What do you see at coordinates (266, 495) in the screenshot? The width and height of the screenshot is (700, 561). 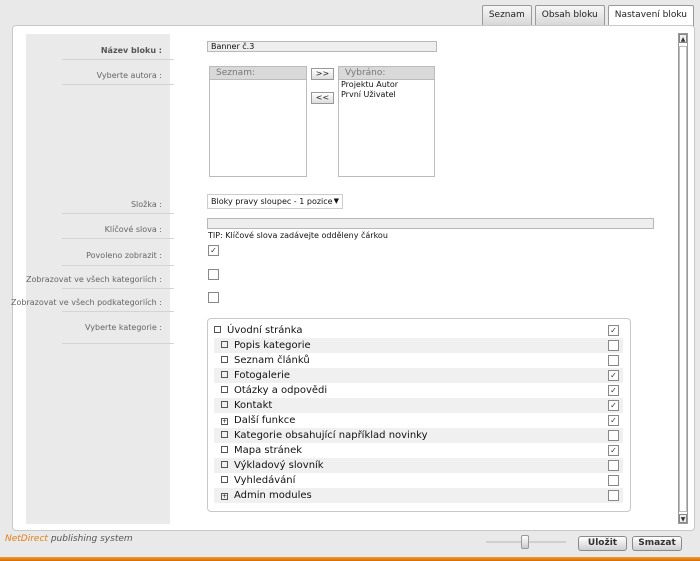 I see `category-name: + Admin modules` at bounding box center [266, 495].